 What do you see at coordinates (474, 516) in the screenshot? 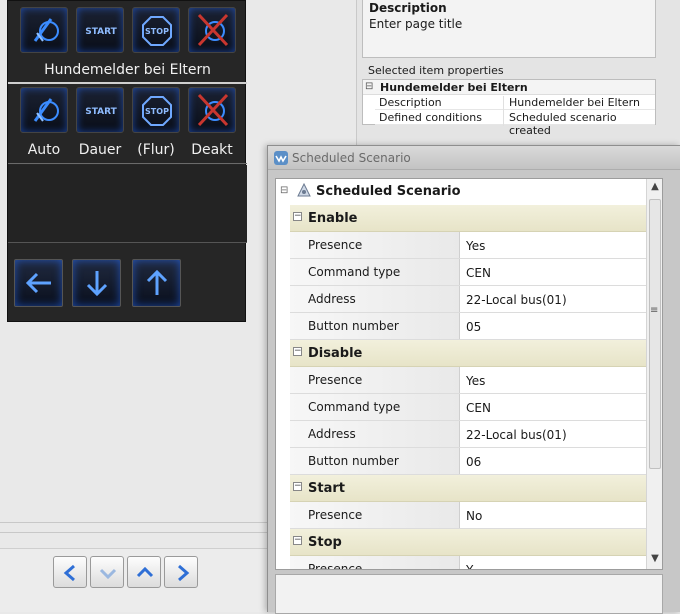
I see `property-value: No` at bounding box center [474, 516].